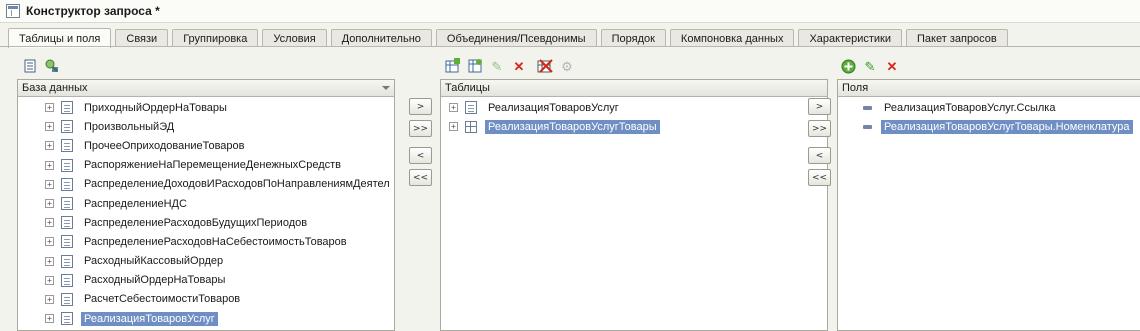 This screenshot has height=331, width=1140. Describe the element at coordinates (633, 38) in the screenshot. I see `tab-order: Порядок` at that location.